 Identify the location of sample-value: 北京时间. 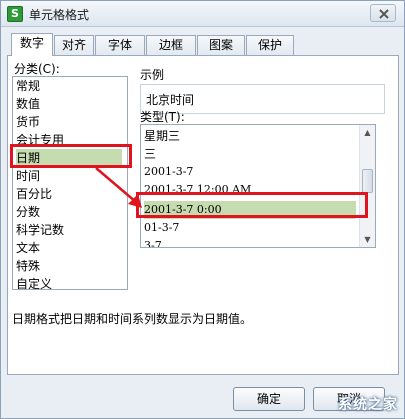
(170, 100).